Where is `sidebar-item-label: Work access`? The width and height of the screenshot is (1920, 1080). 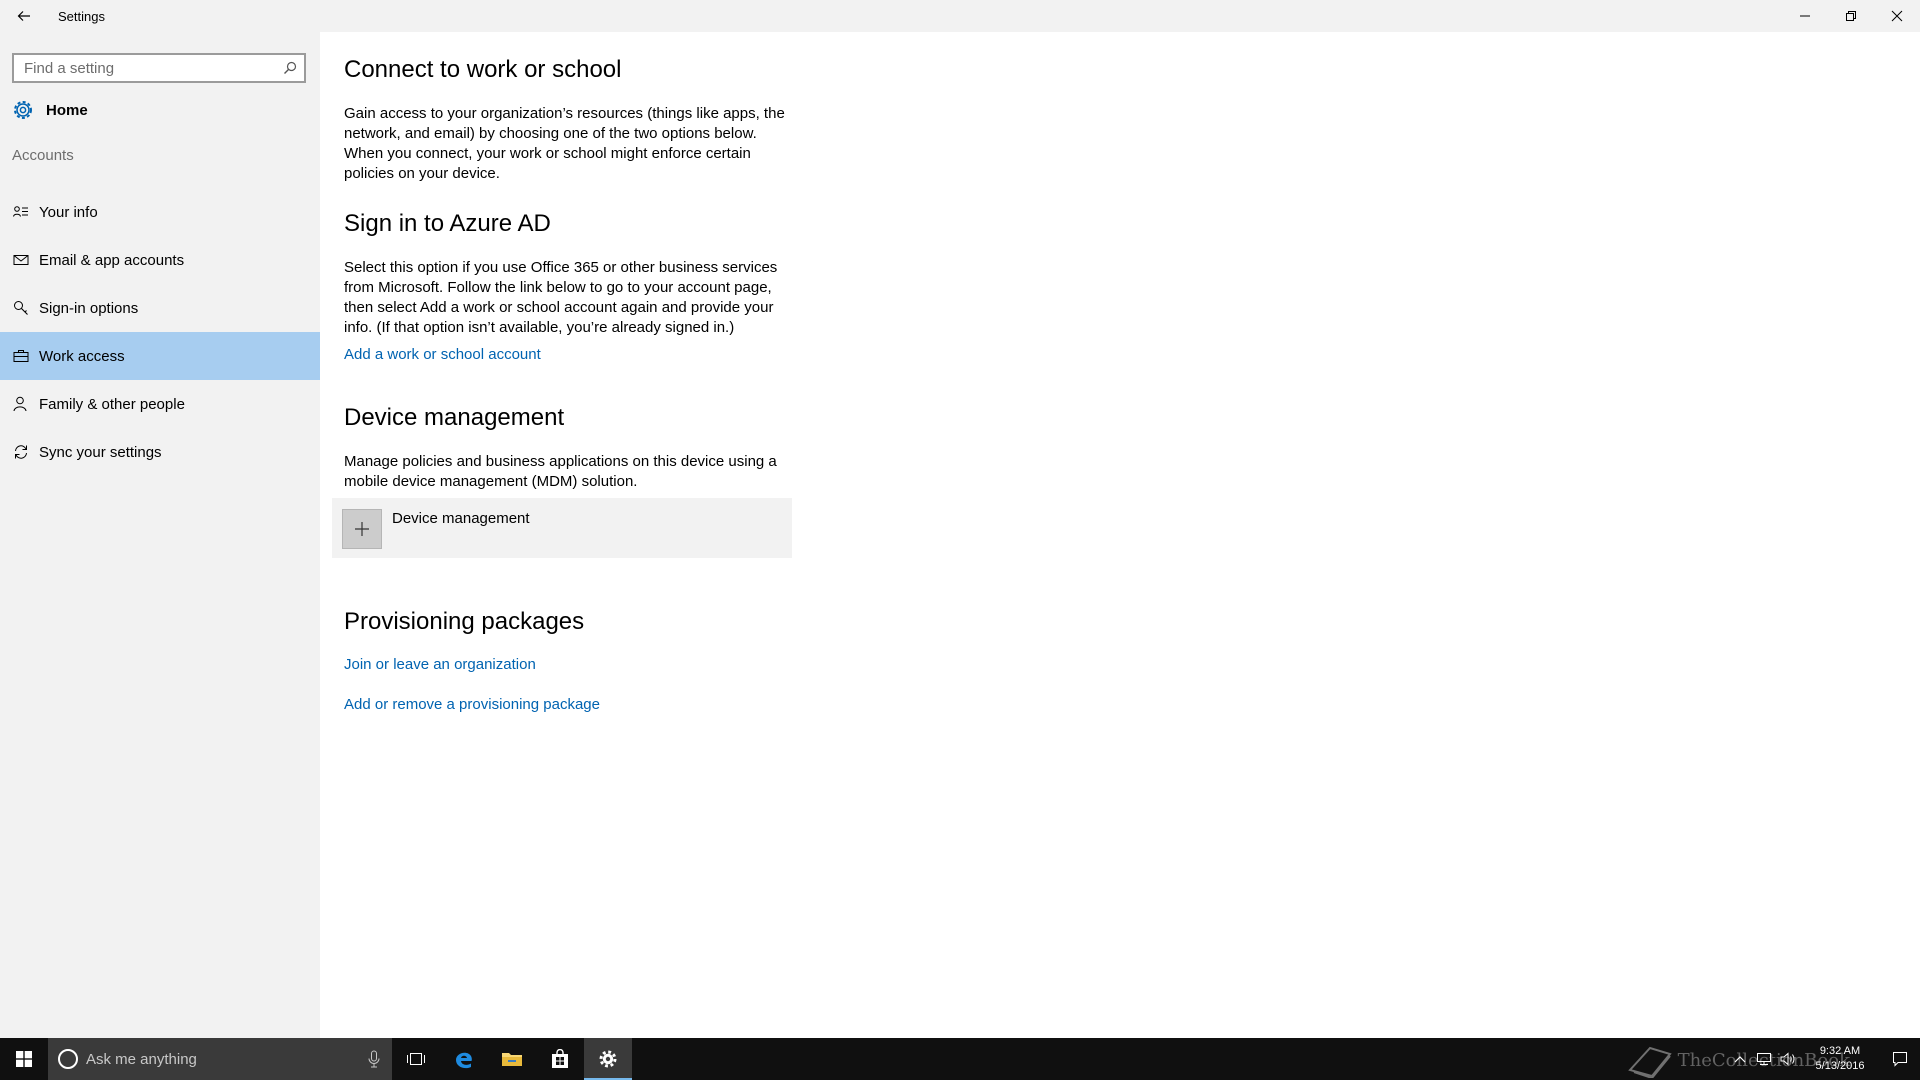 sidebar-item-label: Work access is located at coordinates (82, 356).